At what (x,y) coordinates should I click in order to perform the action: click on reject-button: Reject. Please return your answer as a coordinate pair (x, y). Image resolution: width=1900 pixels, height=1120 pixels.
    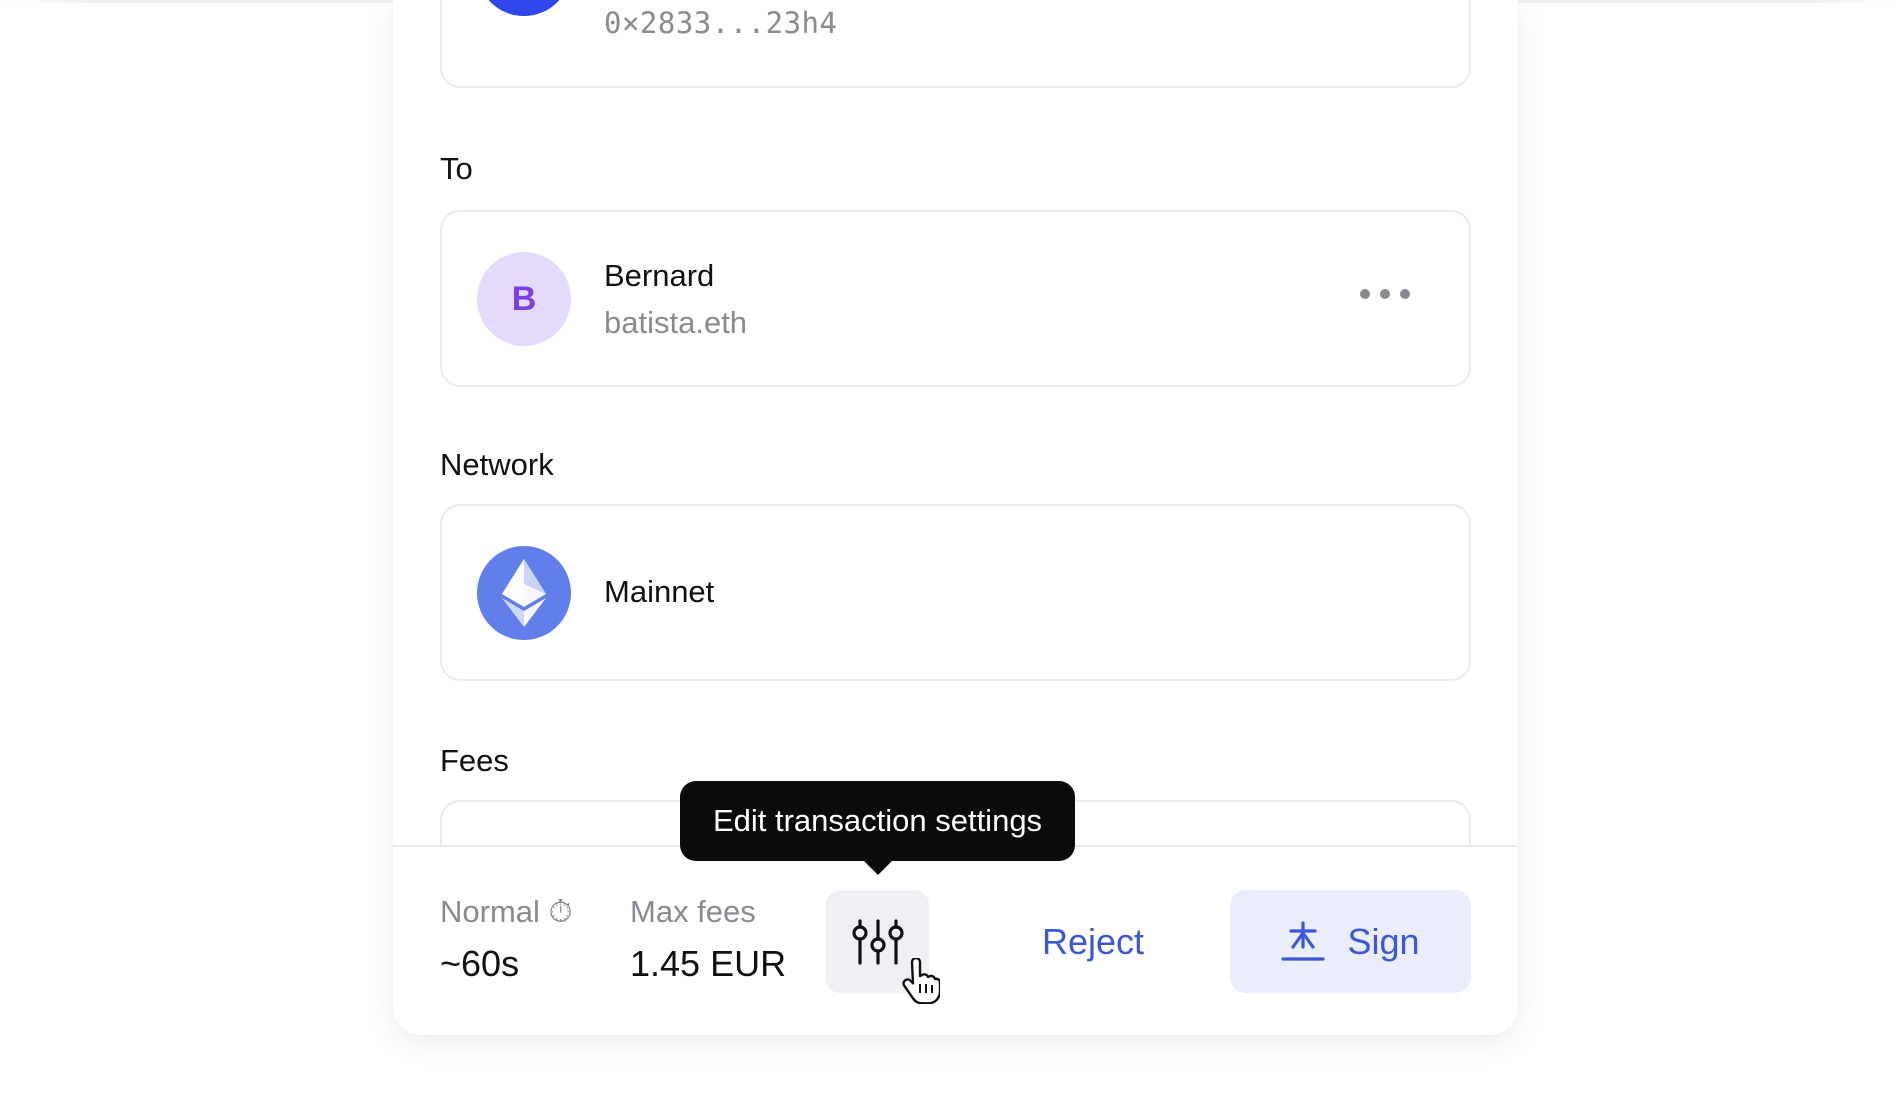
    Looking at the image, I should click on (1093, 941).